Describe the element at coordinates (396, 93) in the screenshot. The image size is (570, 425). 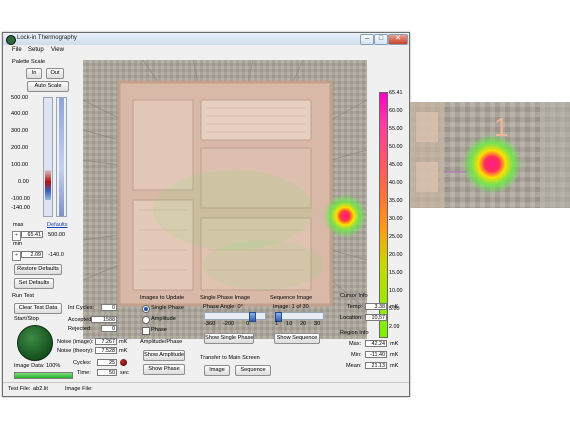
I see `colorbar-label: 65.41` at that location.